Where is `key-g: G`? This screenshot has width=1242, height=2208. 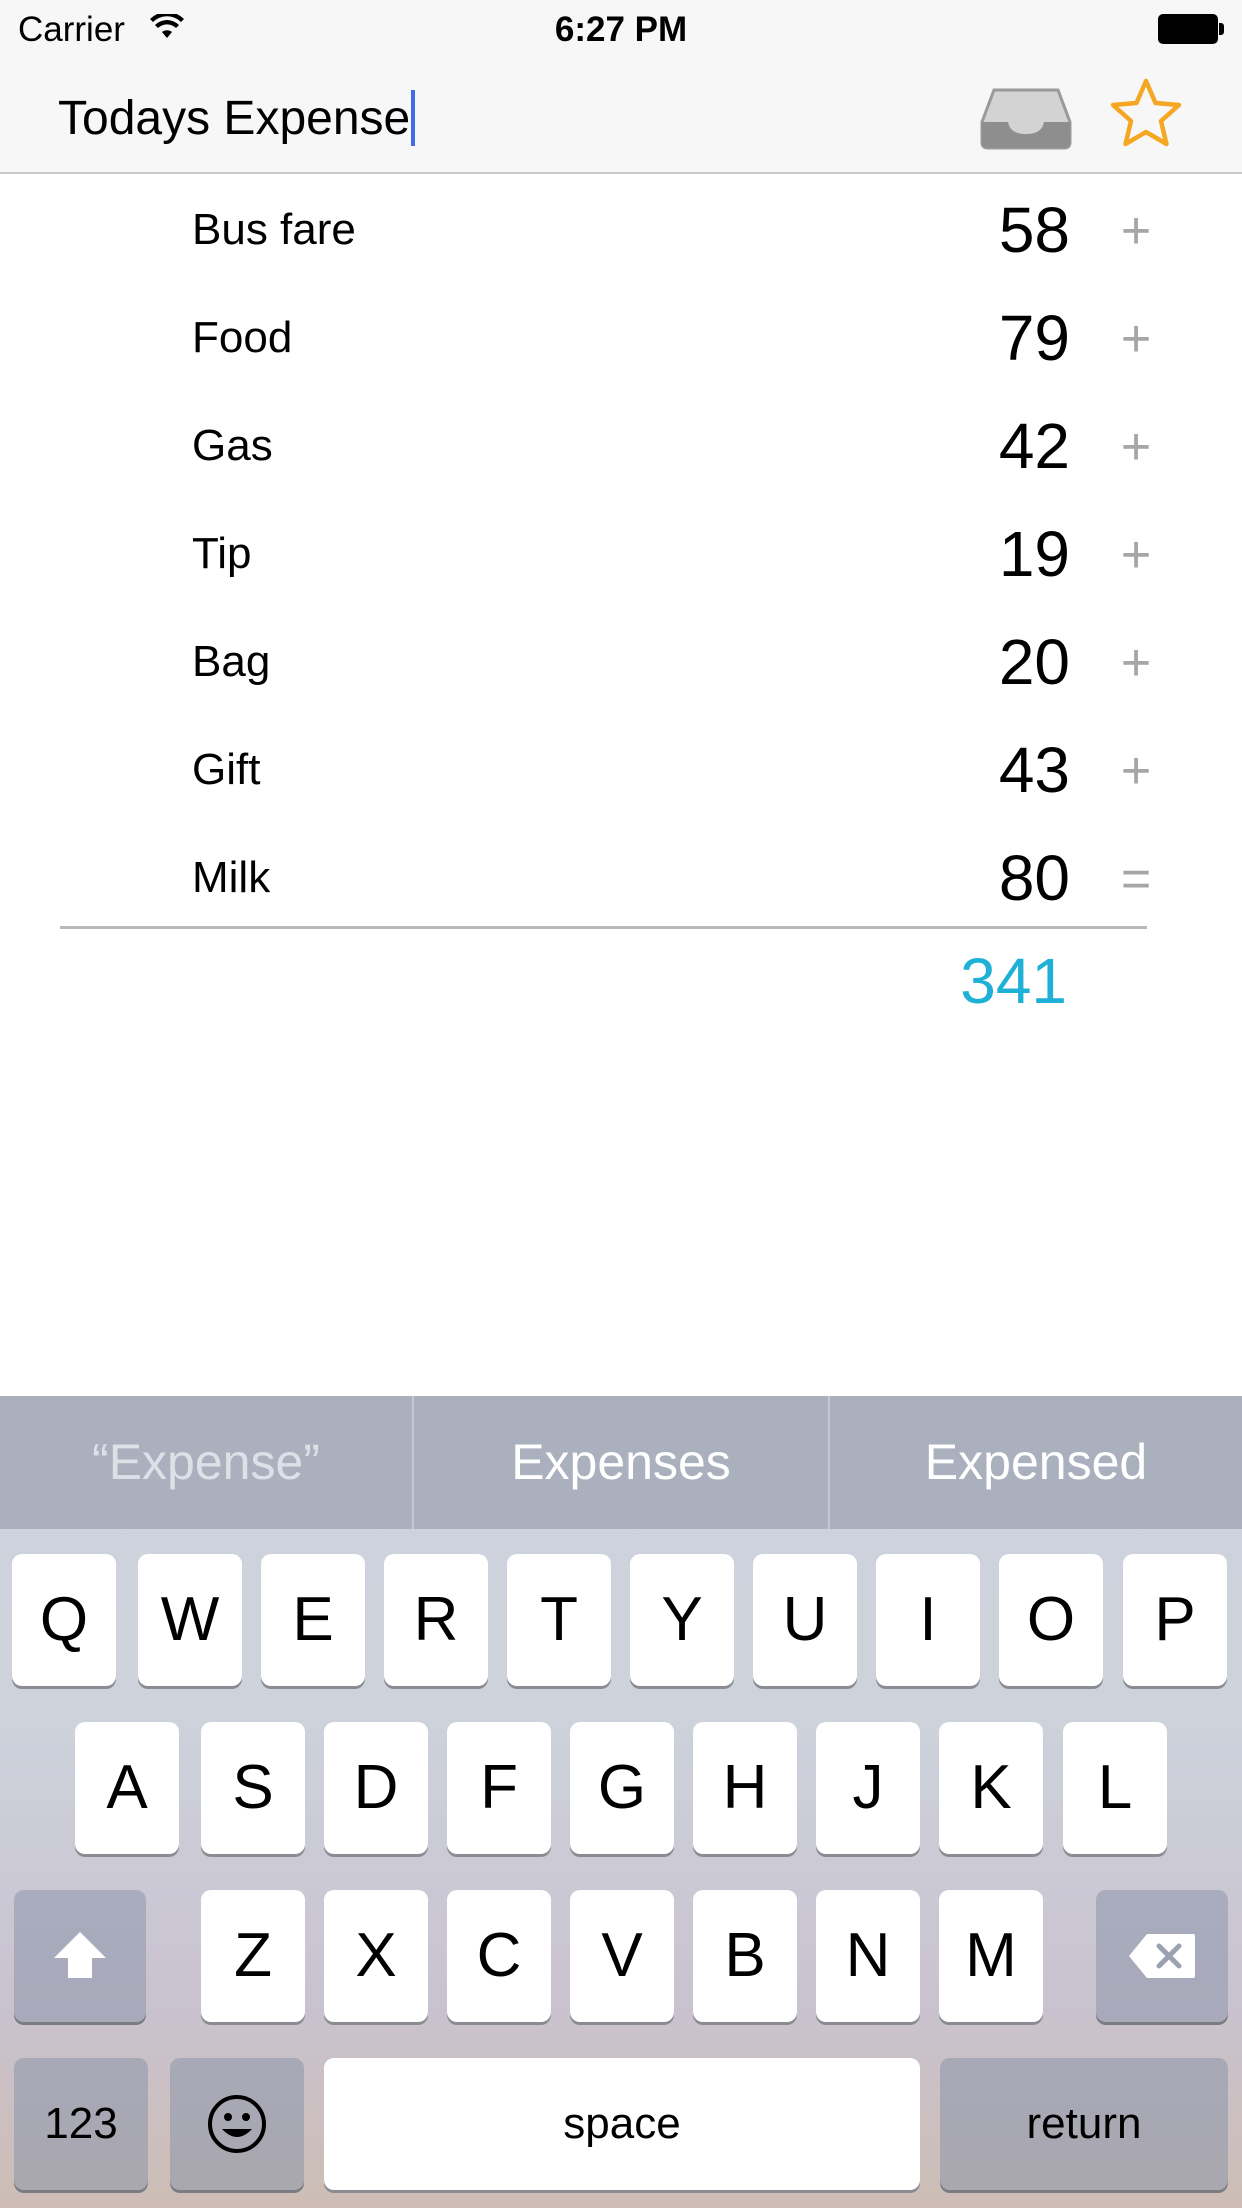 key-g: G is located at coordinates (622, 1788).